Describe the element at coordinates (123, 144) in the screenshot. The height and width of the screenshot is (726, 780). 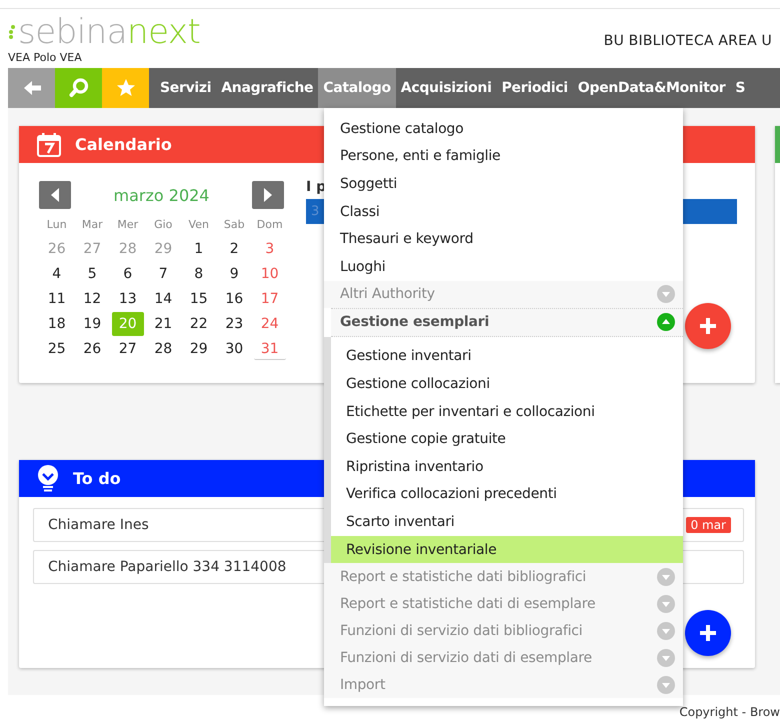
I see `card-title: Calendario` at that location.